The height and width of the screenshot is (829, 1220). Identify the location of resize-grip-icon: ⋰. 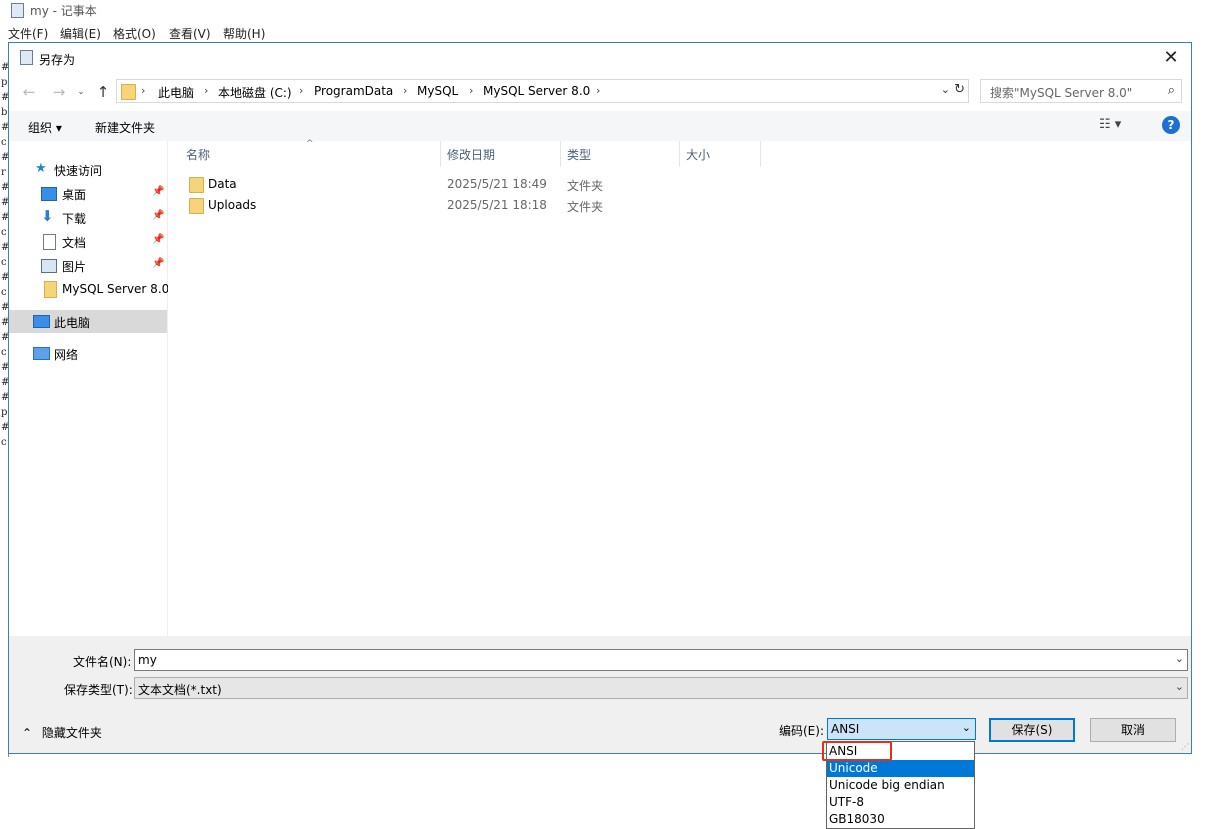
(1185, 746).